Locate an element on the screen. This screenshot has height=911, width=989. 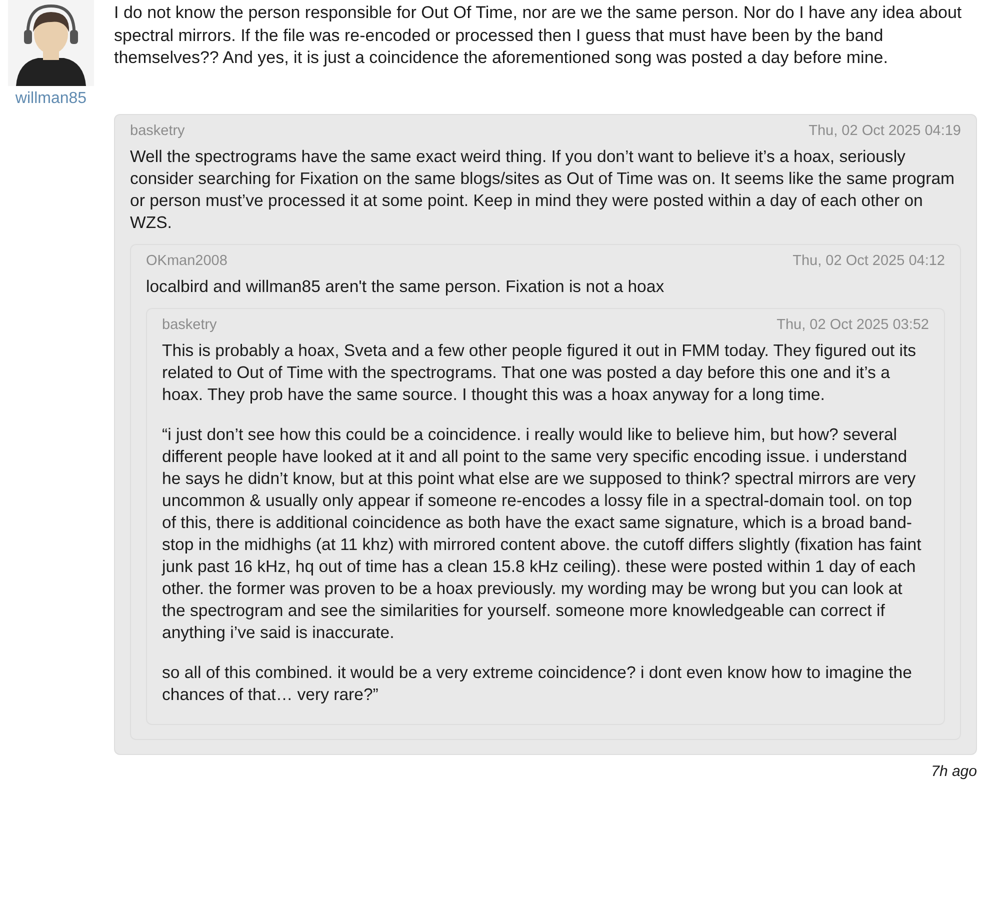
author-name: OKman2008 is located at coordinates (187, 261).